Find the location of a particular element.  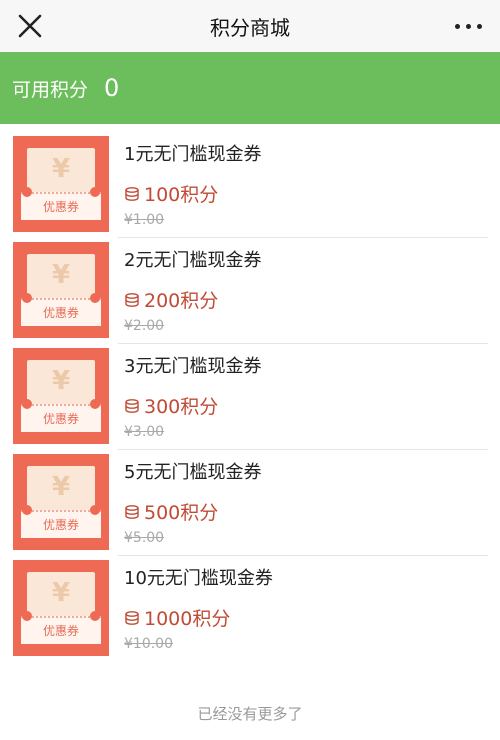

item-points-text: 100积分 is located at coordinates (181, 195).